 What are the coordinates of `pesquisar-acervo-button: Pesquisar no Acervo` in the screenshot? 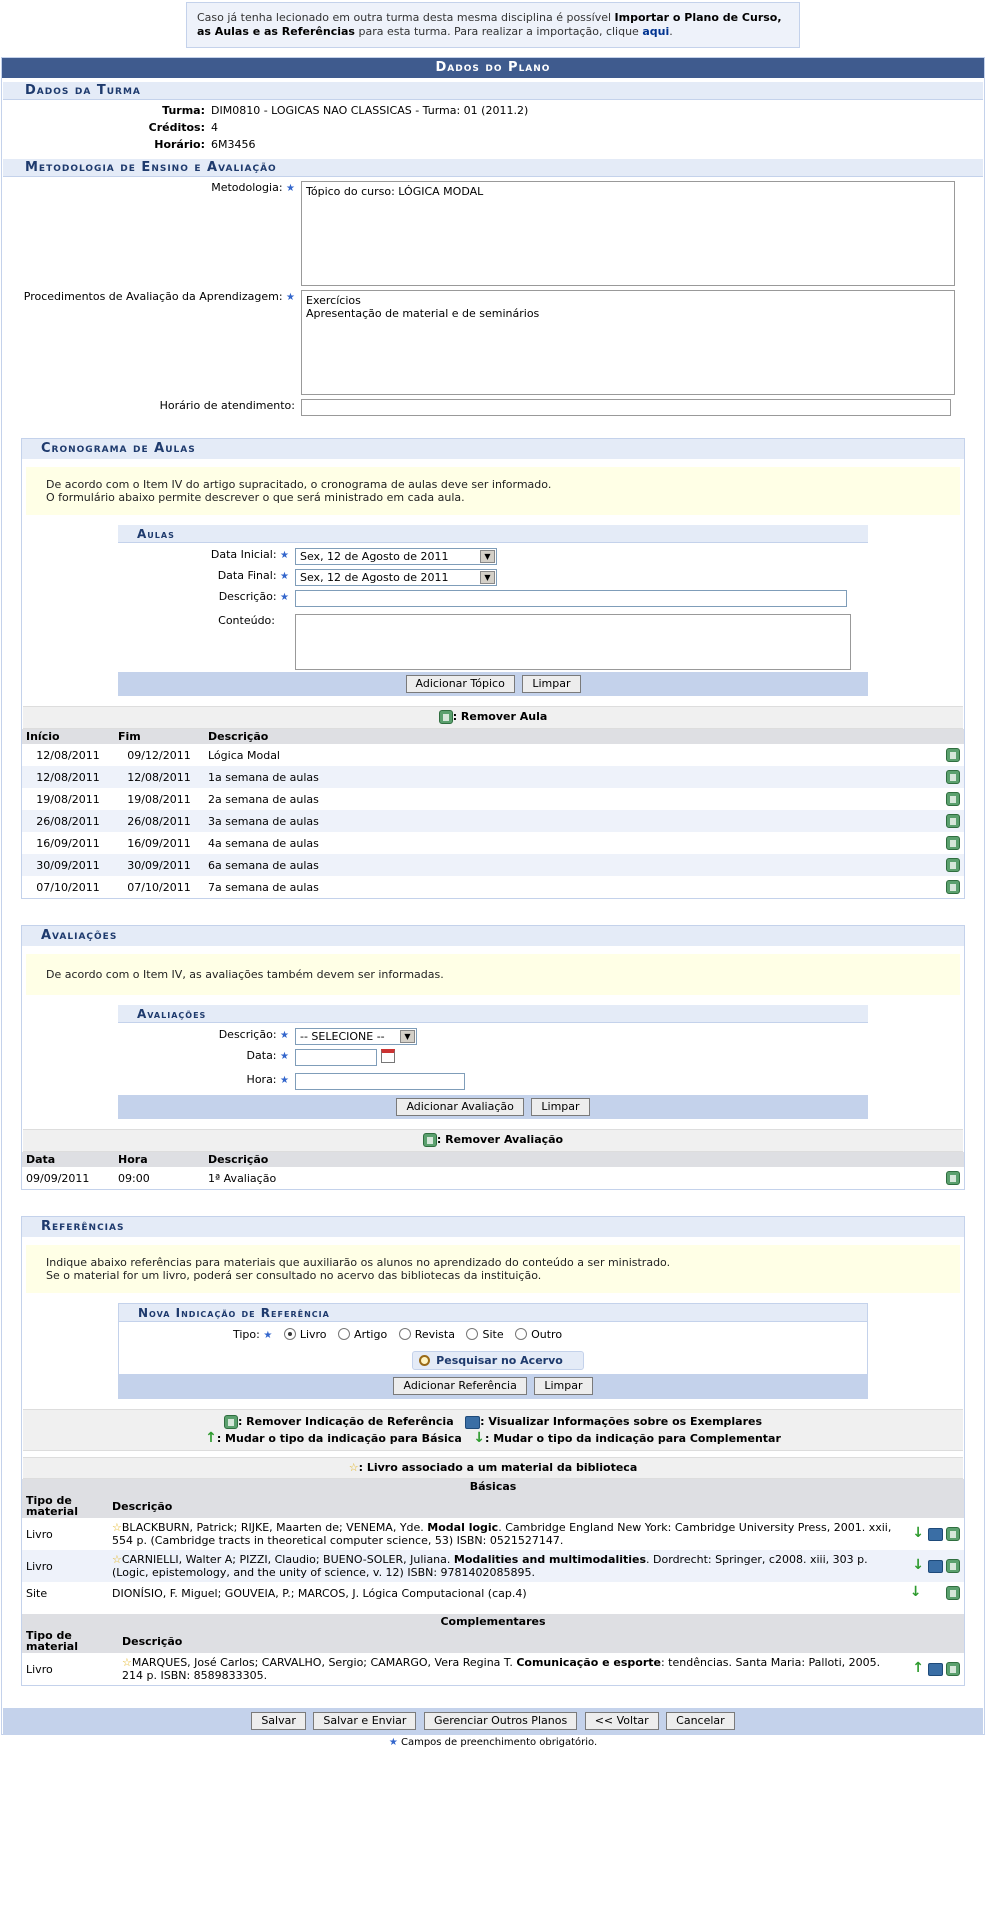 It's located at (498, 1360).